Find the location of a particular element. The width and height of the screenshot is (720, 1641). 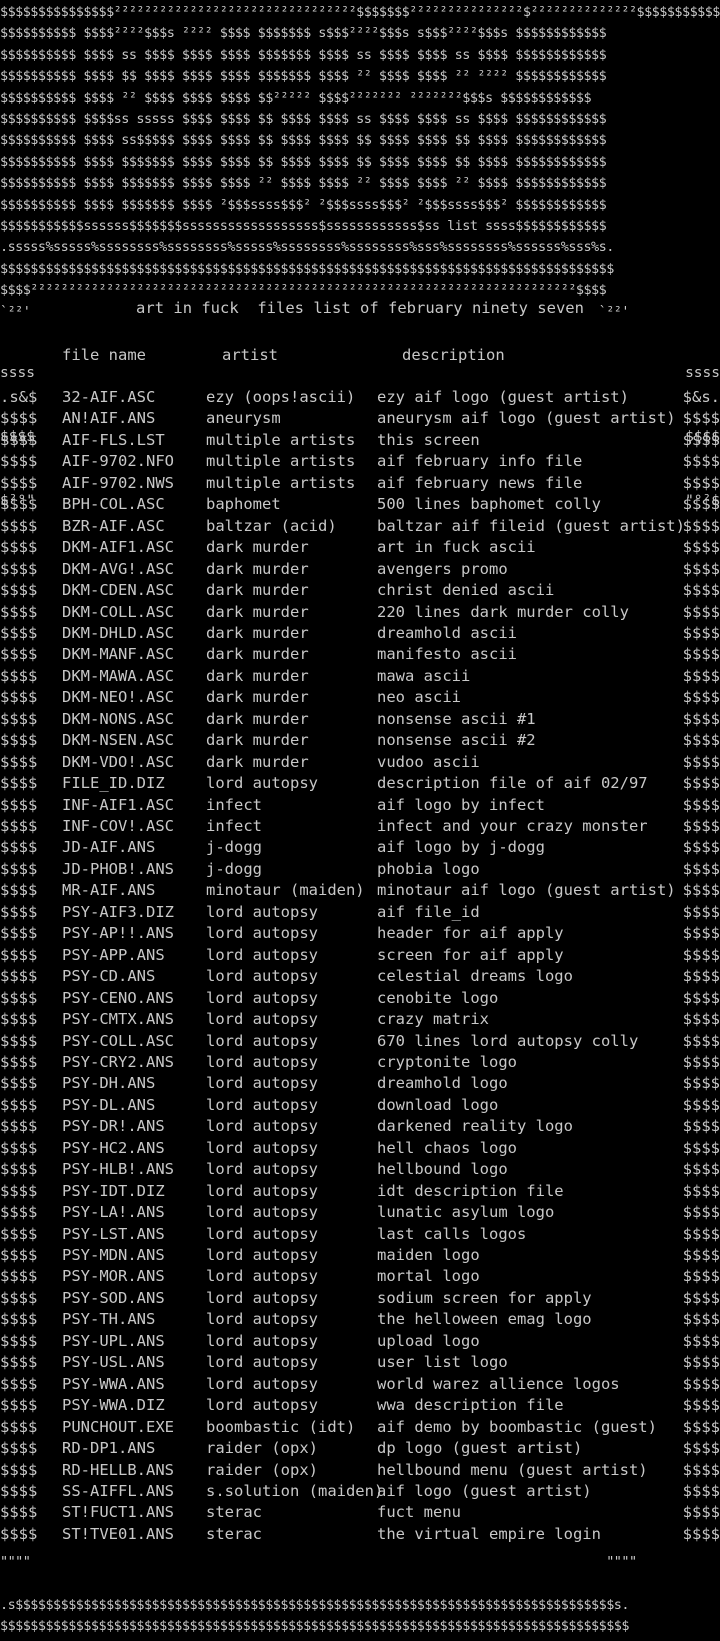

file-description: last calls logos is located at coordinates (452, 1233).